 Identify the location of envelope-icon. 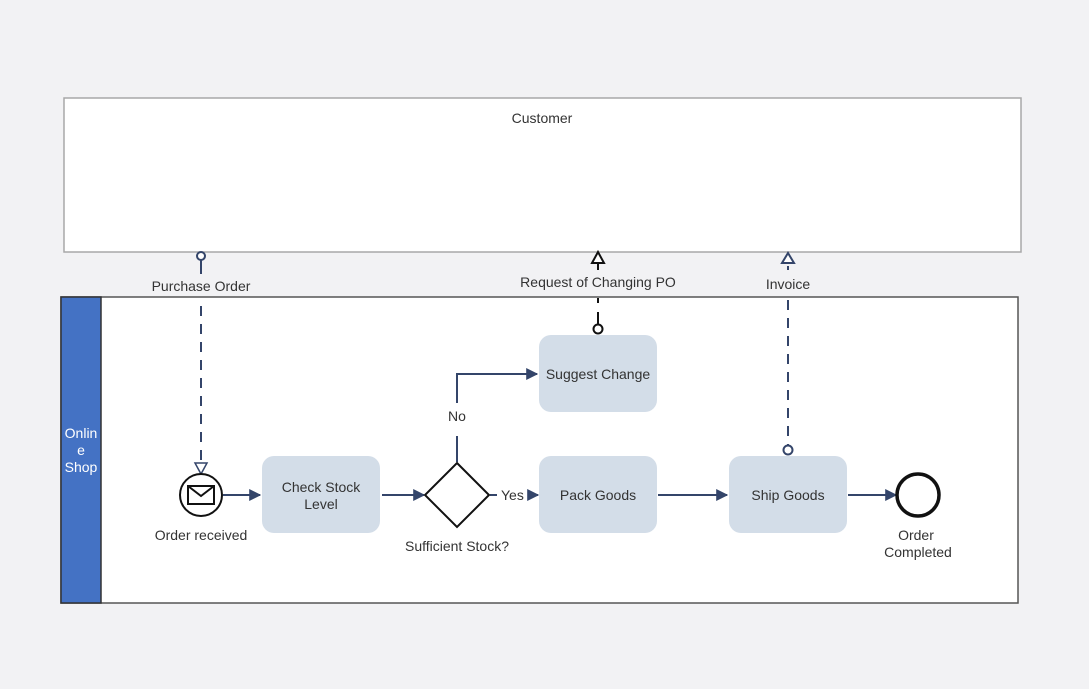
(201, 495).